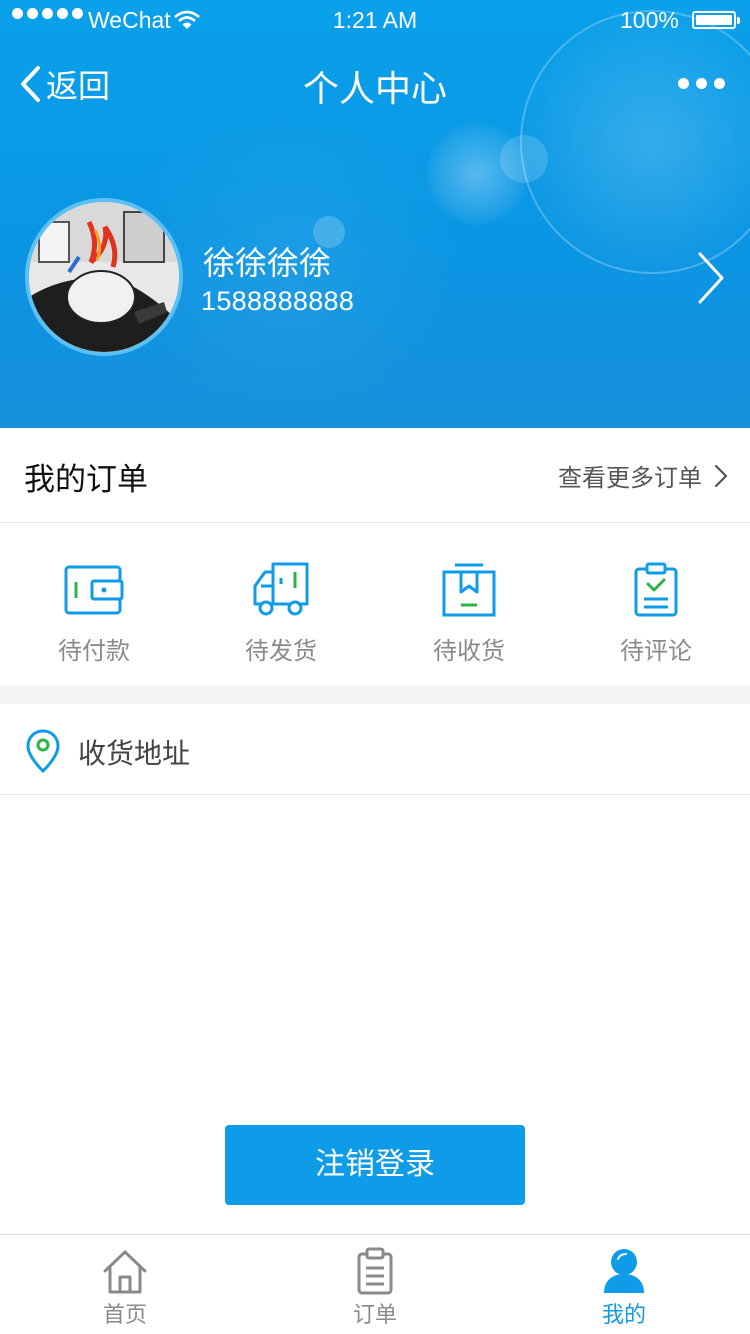  What do you see at coordinates (125, 1272) in the screenshot?
I see `home-icon` at bounding box center [125, 1272].